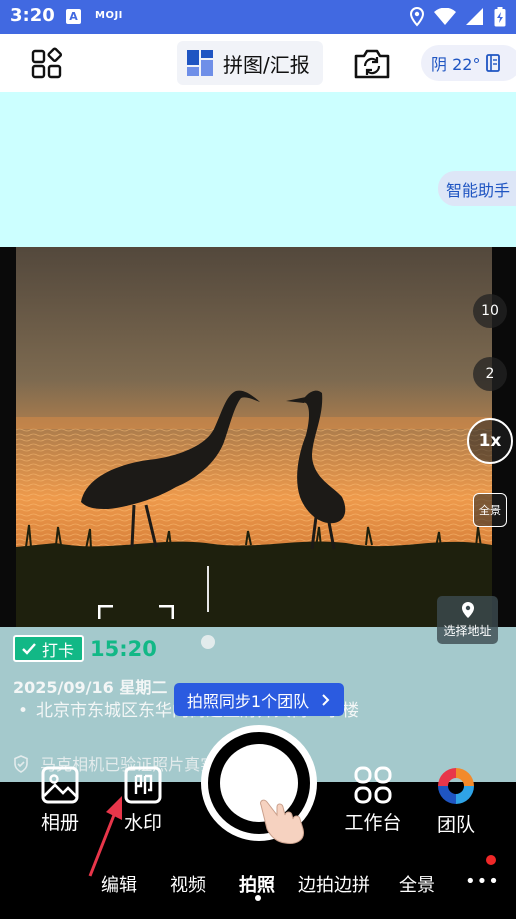 The width and height of the screenshot is (516, 919). I want to click on tap-hand-icon, so click(282, 821).